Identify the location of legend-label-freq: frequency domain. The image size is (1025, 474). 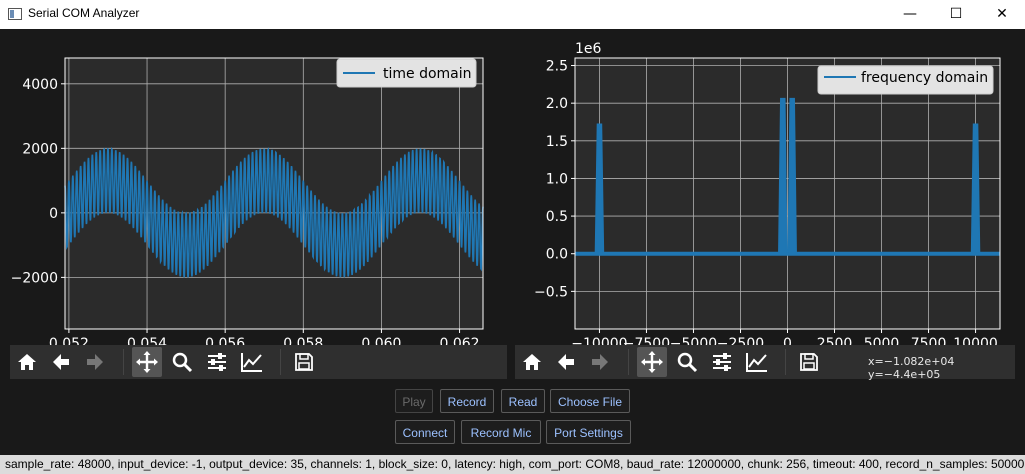
(924, 78).